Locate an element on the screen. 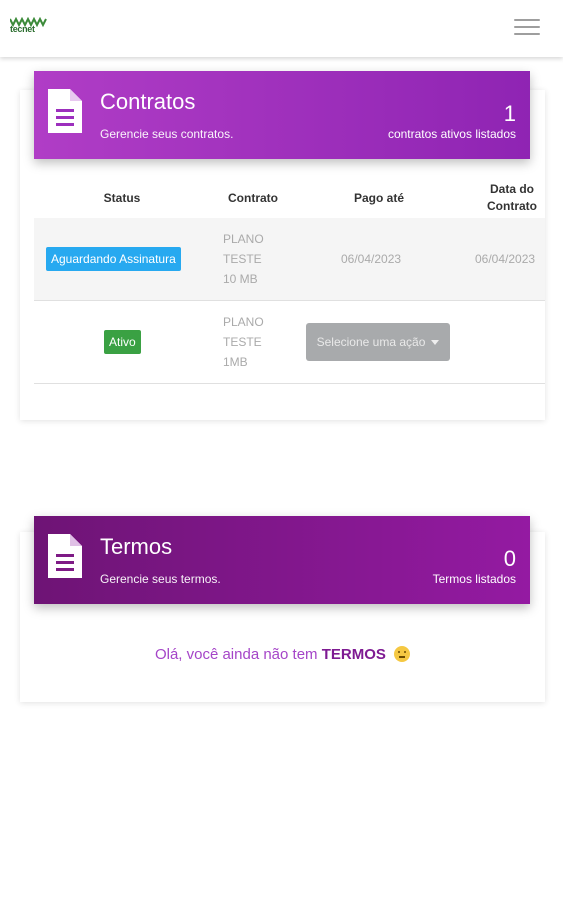 The image size is (563, 900). paid-until-value: 06/04/2023 is located at coordinates (371, 259).